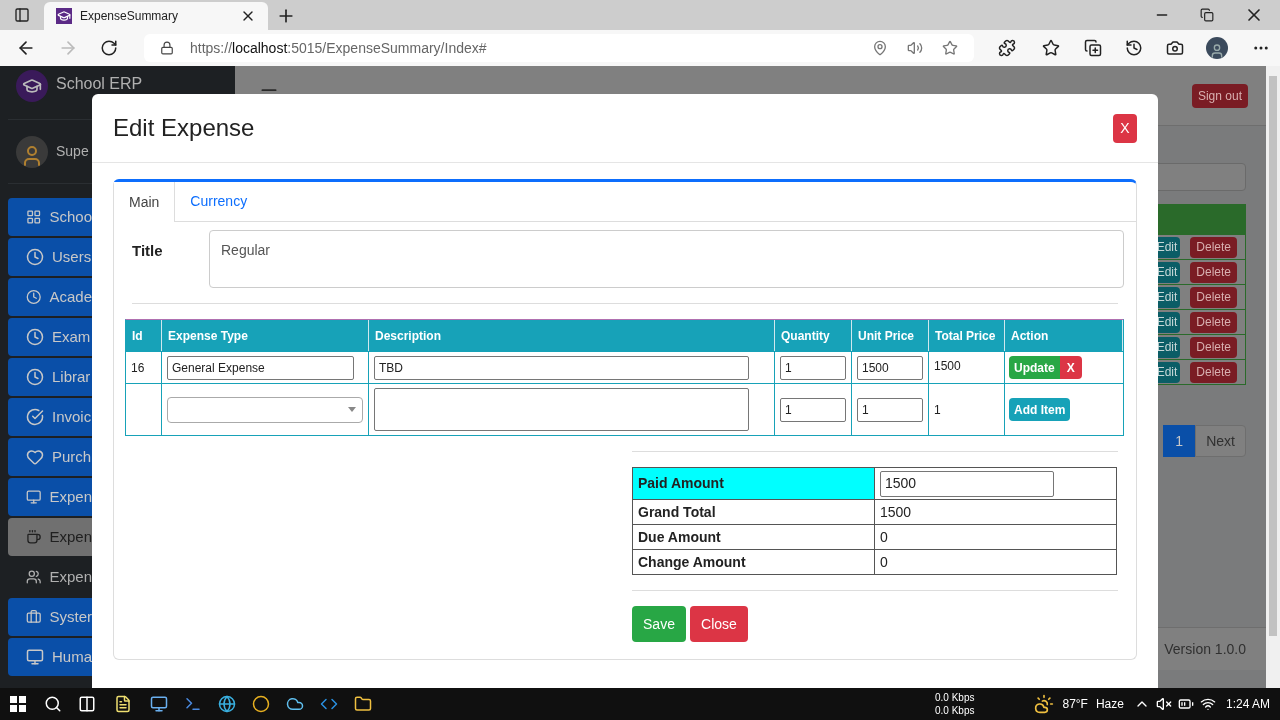  What do you see at coordinates (144, 367) in the screenshot?
I see `table-cell: 16` at bounding box center [144, 367].